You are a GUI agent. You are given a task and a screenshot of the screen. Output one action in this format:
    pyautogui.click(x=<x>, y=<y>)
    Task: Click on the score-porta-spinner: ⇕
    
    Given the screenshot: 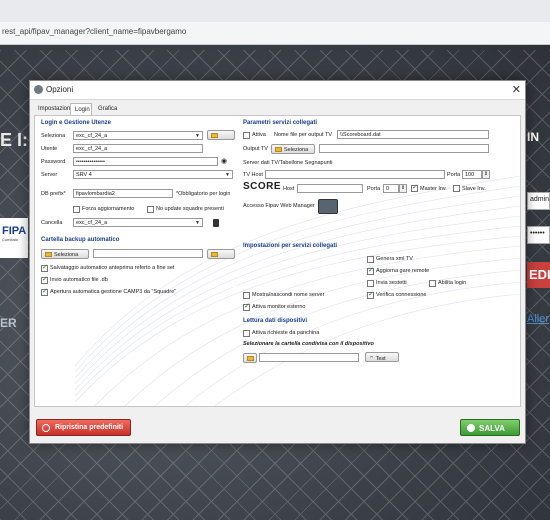 What is the action you would take?
    pyautogui.click(x=403, y=188)
    